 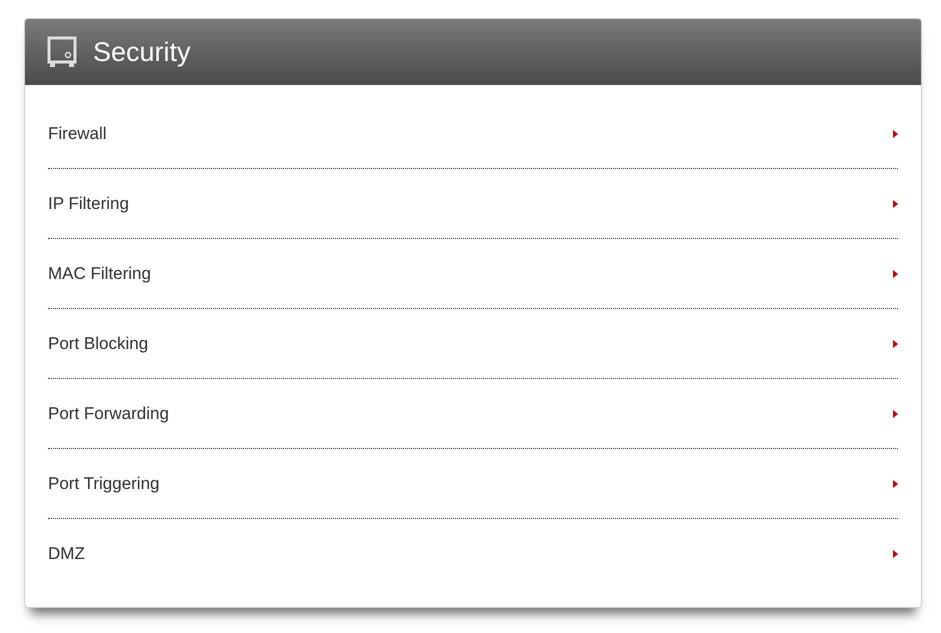 What do you see at coordinates (473, 484) in the screenshot?
I see `menu-item: Port Triggering` at bounding box center [473, 484].